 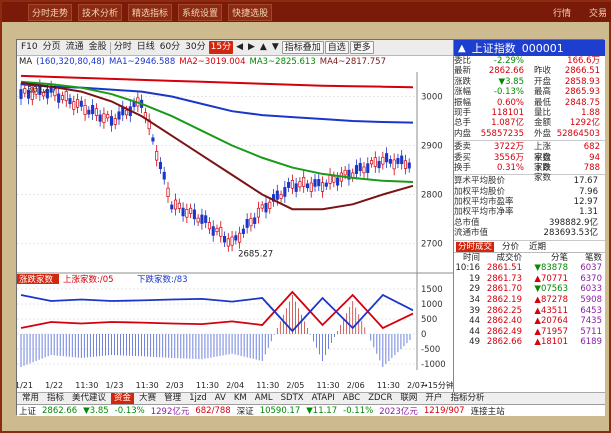 What do you see at coordinates (463, 81) in the screenshot?
I see `quote-label: 涨跌` at bounding box center [463, 81].